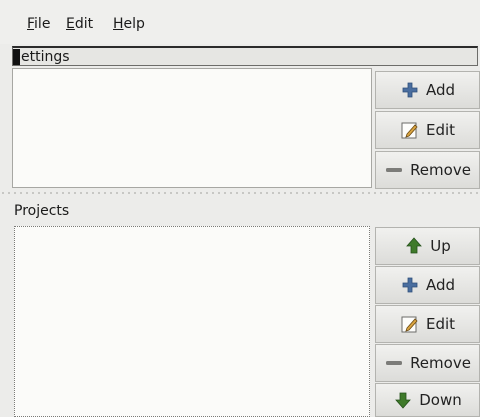 The height and width of the screenshot is (417, 480). What do you see at coordinates (440, 324) in the screenshot?
I see `projects-edit-label: Edit` at bounding box center [440, 324].